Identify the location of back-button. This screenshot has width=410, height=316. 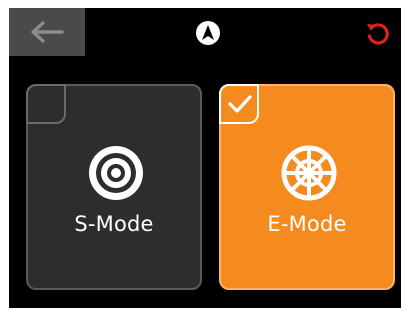
(47, 32).